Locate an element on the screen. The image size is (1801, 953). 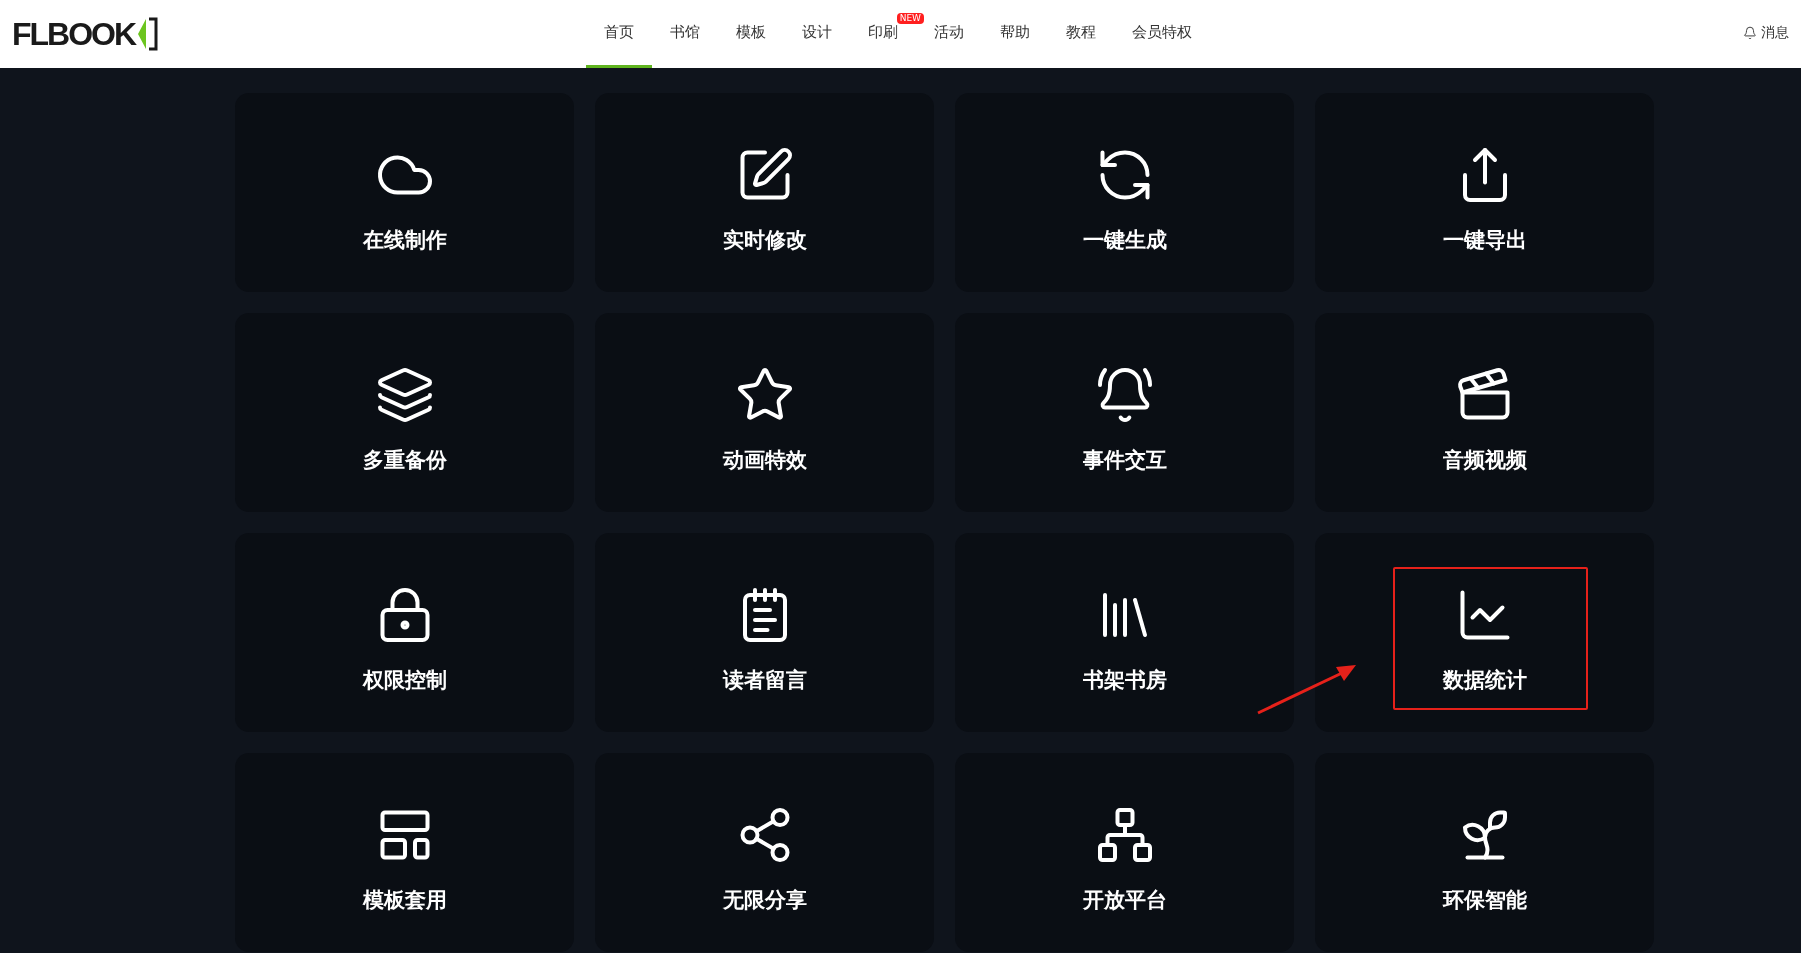
feature-label: 开放平台 is located at coordinates (1124, 900).